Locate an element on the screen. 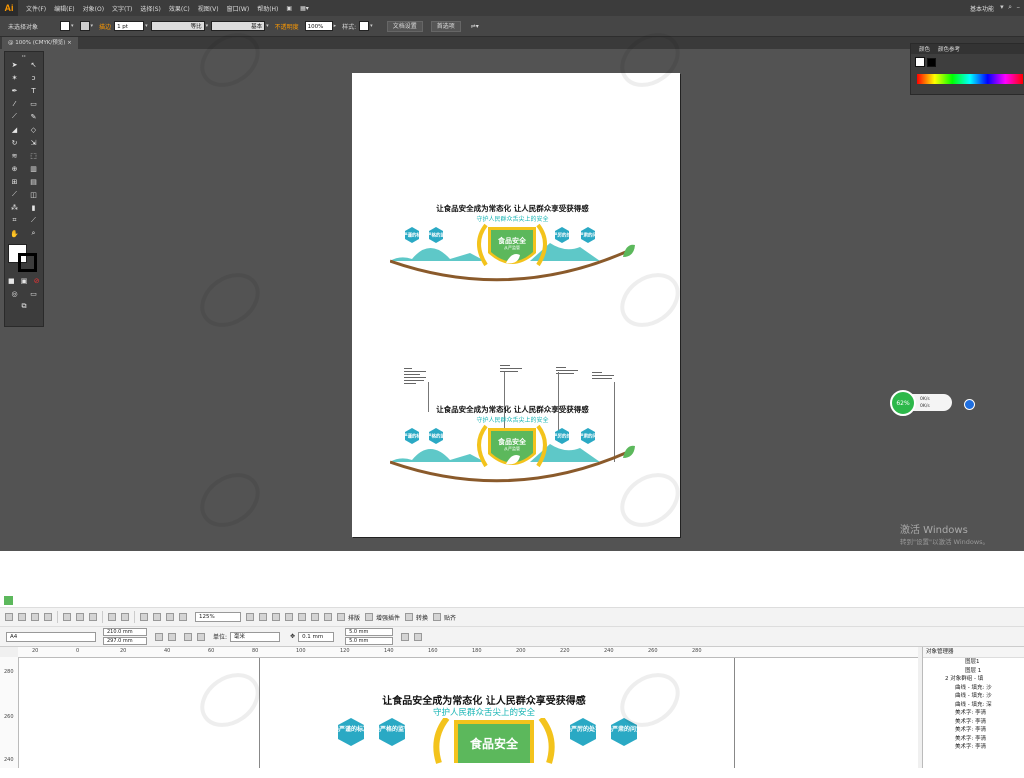 Image resolution: width=1024 pixels, height=778 pixels. pen-tool-icon: ✒ is located at coordinates (14, 91).